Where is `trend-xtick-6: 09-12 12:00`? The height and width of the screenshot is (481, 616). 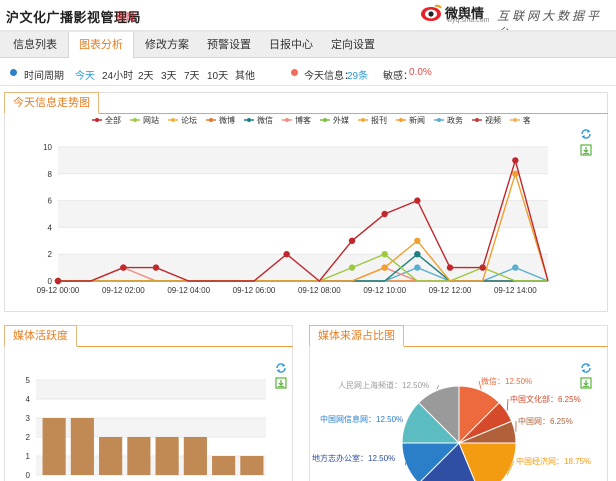
trend-xtick-6: 09-12 12:00 is located at coordinates (450, 290).